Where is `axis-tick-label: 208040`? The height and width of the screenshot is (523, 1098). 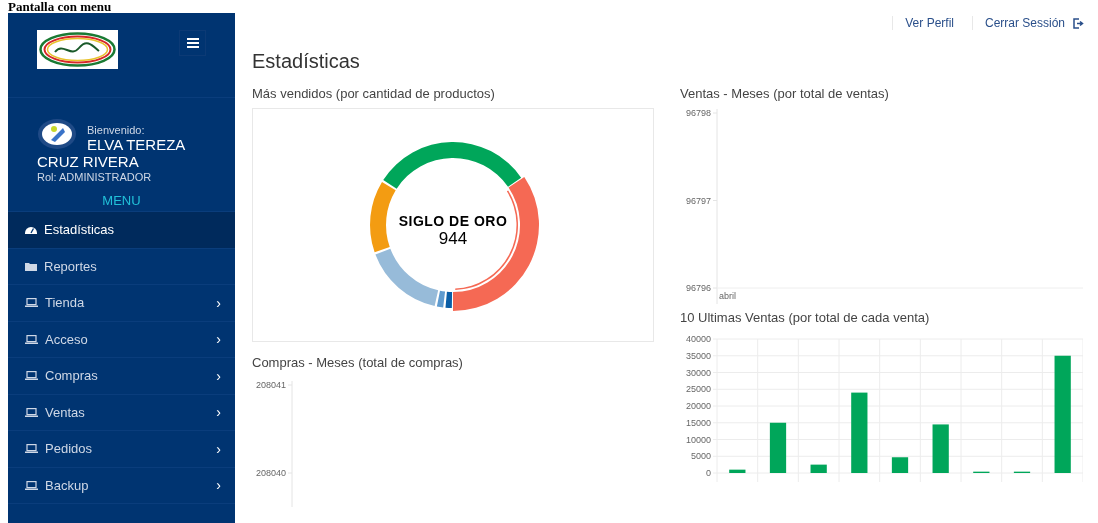 axis-tick-label: 208040 is located at coordinates (270, 473).